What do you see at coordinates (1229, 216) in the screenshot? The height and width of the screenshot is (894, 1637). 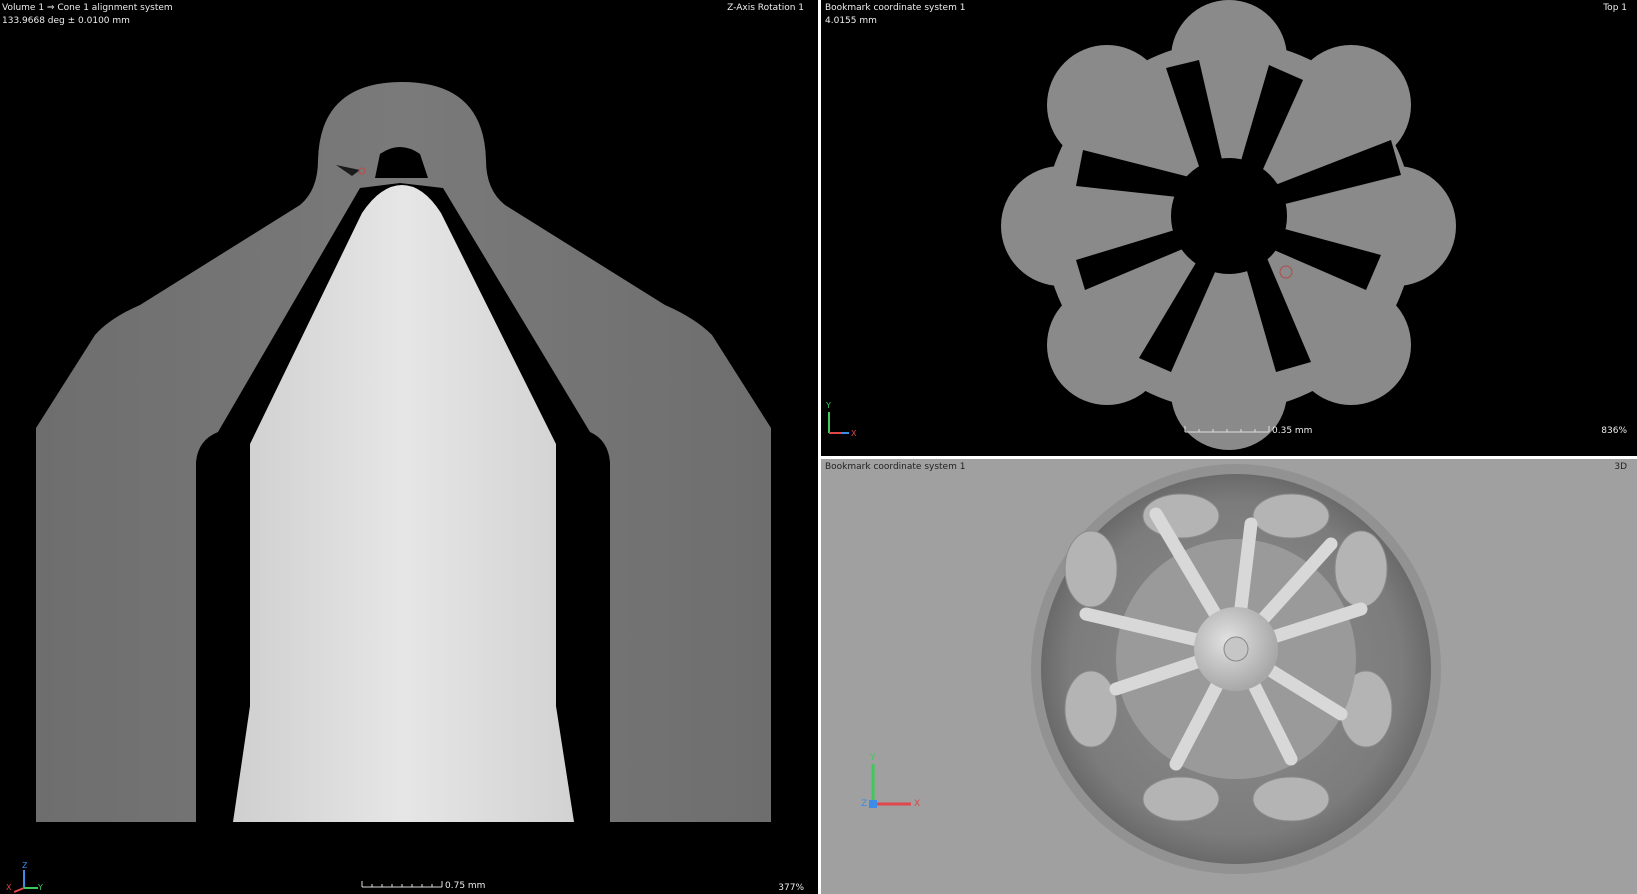 I see `center-hole` at bounding box center [1229, 216].